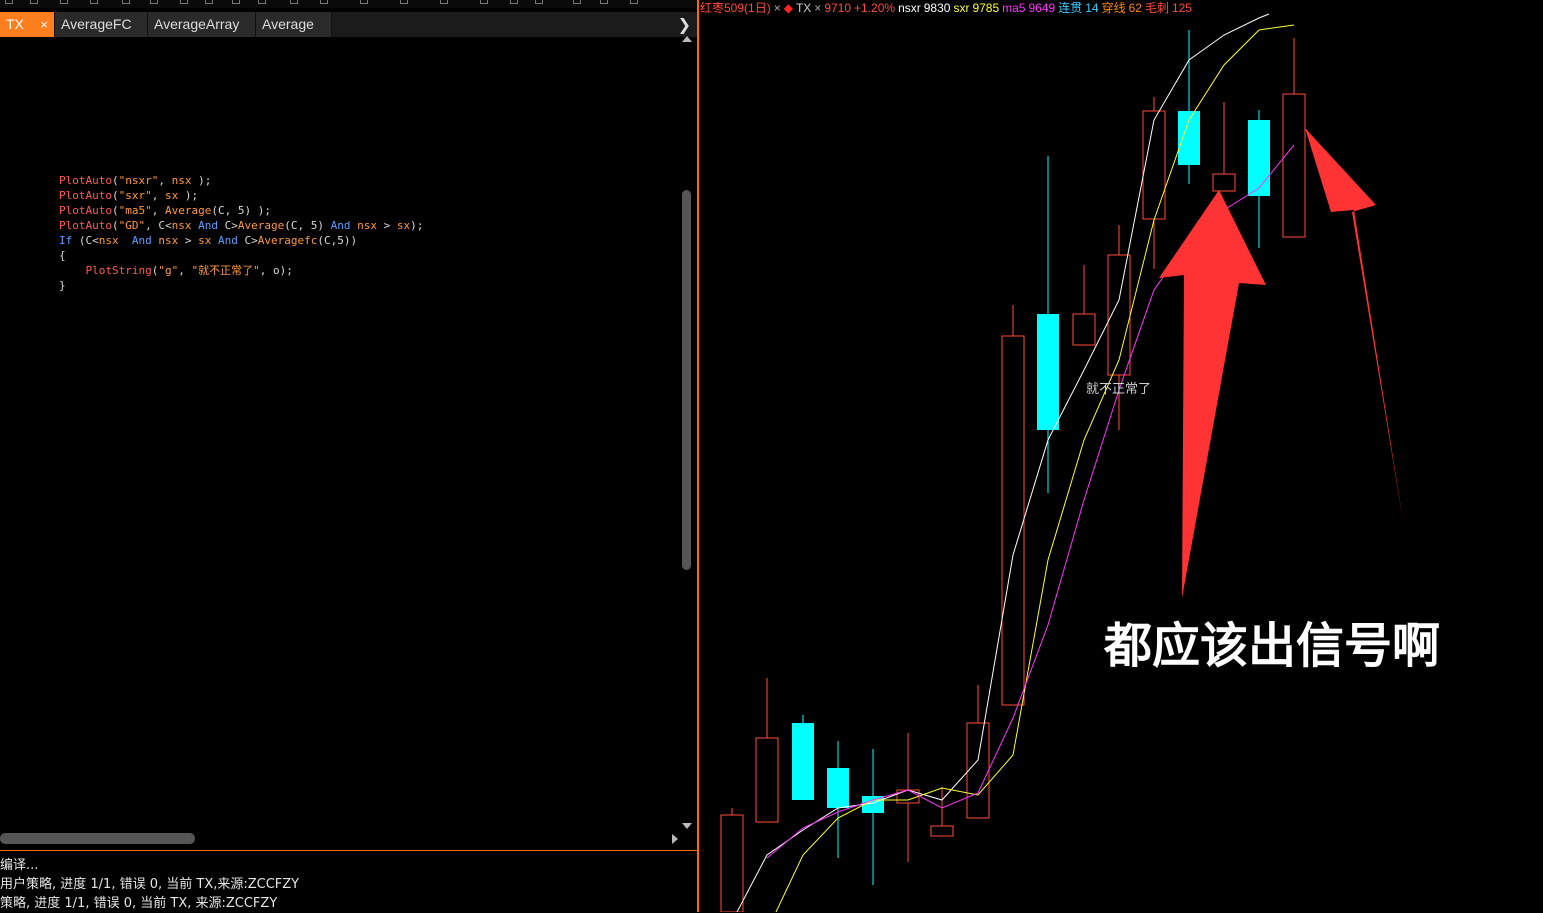  I want to click on nsxr-value: 9830, so click(937, 8).